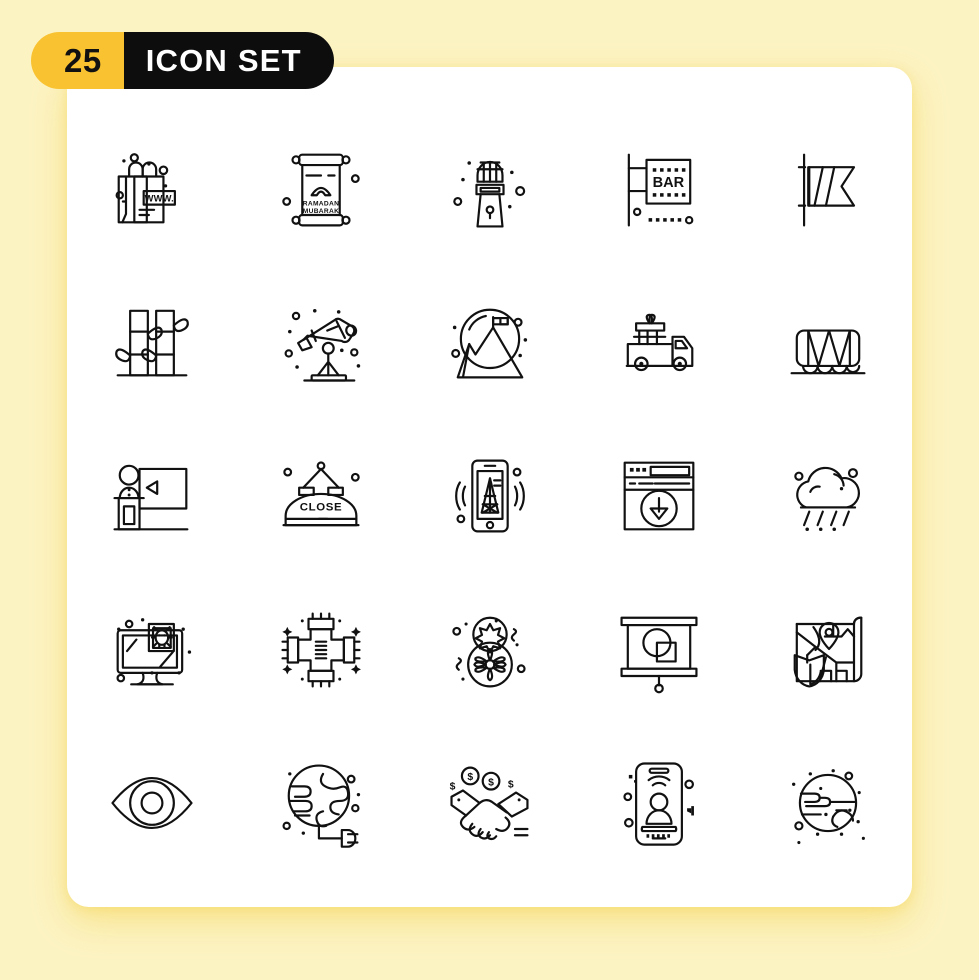 The height and width of the screenshot is (980, 979). I want to click on icon-cell-planet, so click(827, 803).